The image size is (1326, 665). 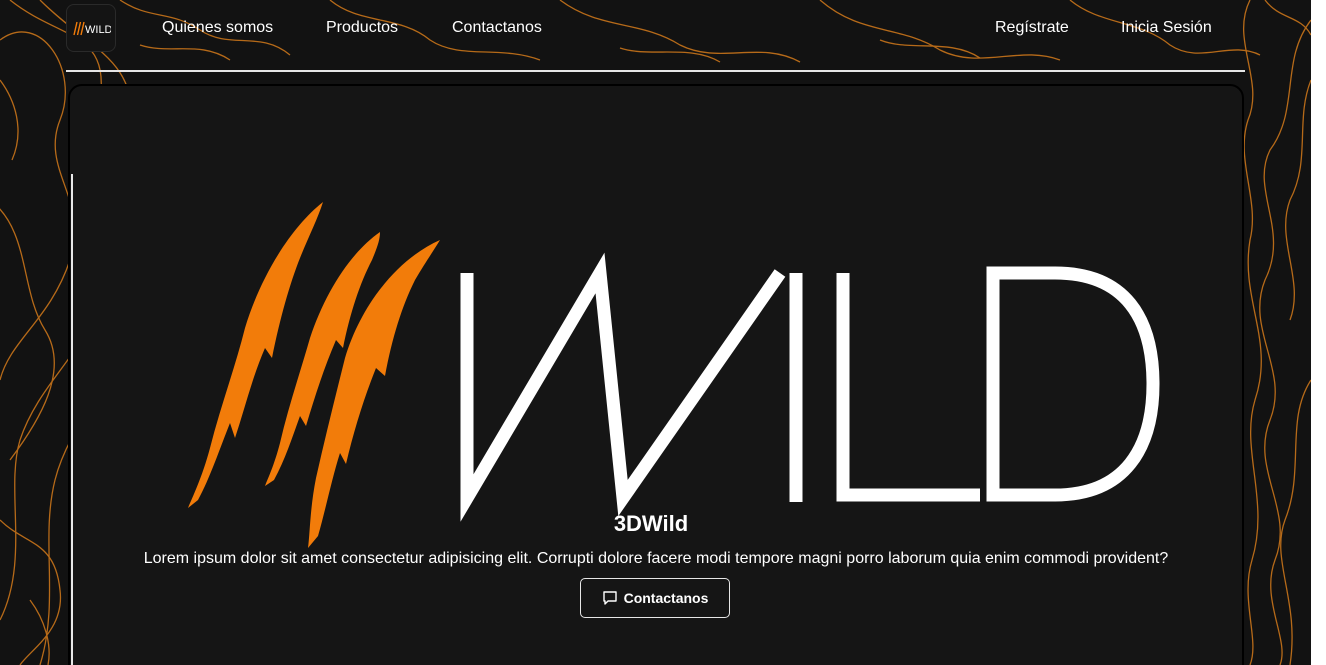 What do you see at coordinates (1032, 28) in the screenshot?
I see `nav-link-register: Regístrate` at bounding box center [1032, 28].